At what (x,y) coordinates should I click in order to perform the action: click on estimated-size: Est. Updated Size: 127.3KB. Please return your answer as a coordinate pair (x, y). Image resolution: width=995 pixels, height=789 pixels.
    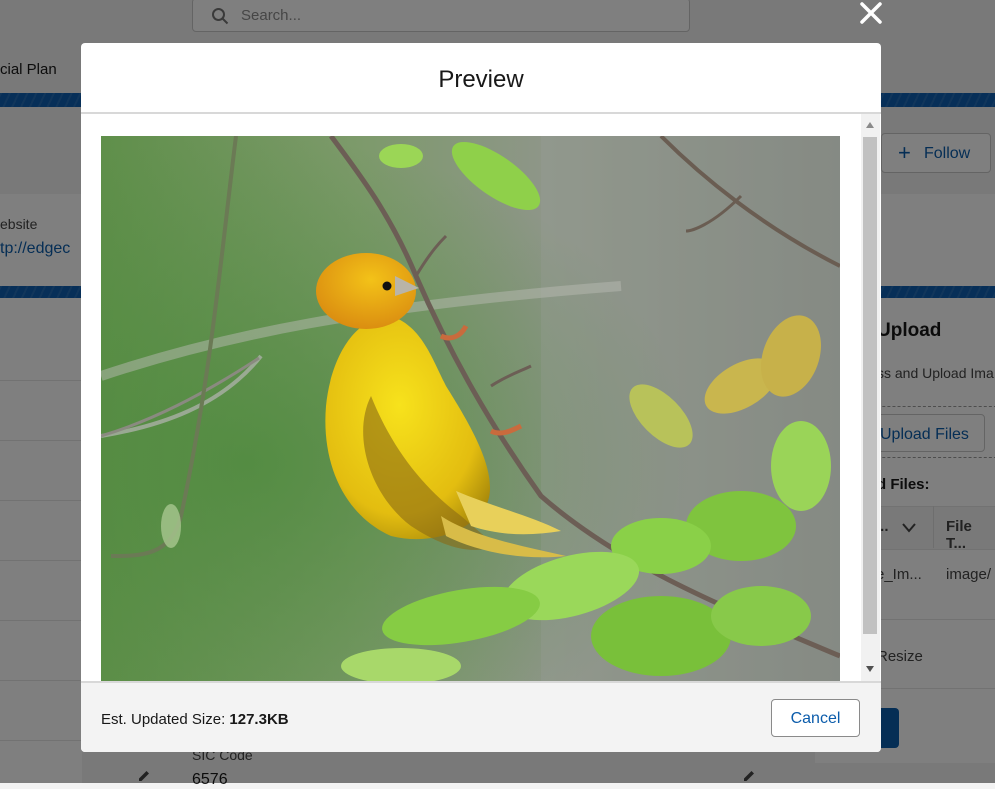
    Looking at the image, I should click on (195, 719).